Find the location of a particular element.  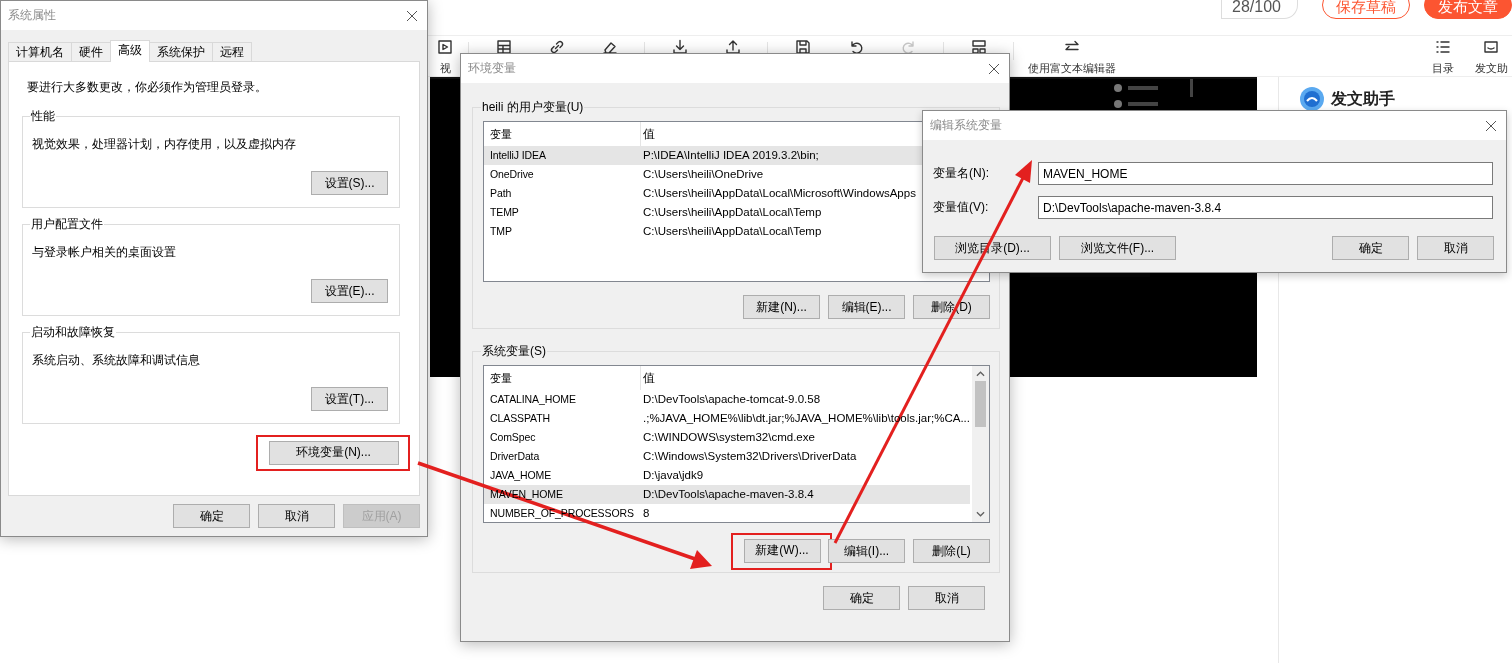

variable-row: ComSpec C:\WINDOWS\system32\cmd.exe is located at coordinates (727, 437).